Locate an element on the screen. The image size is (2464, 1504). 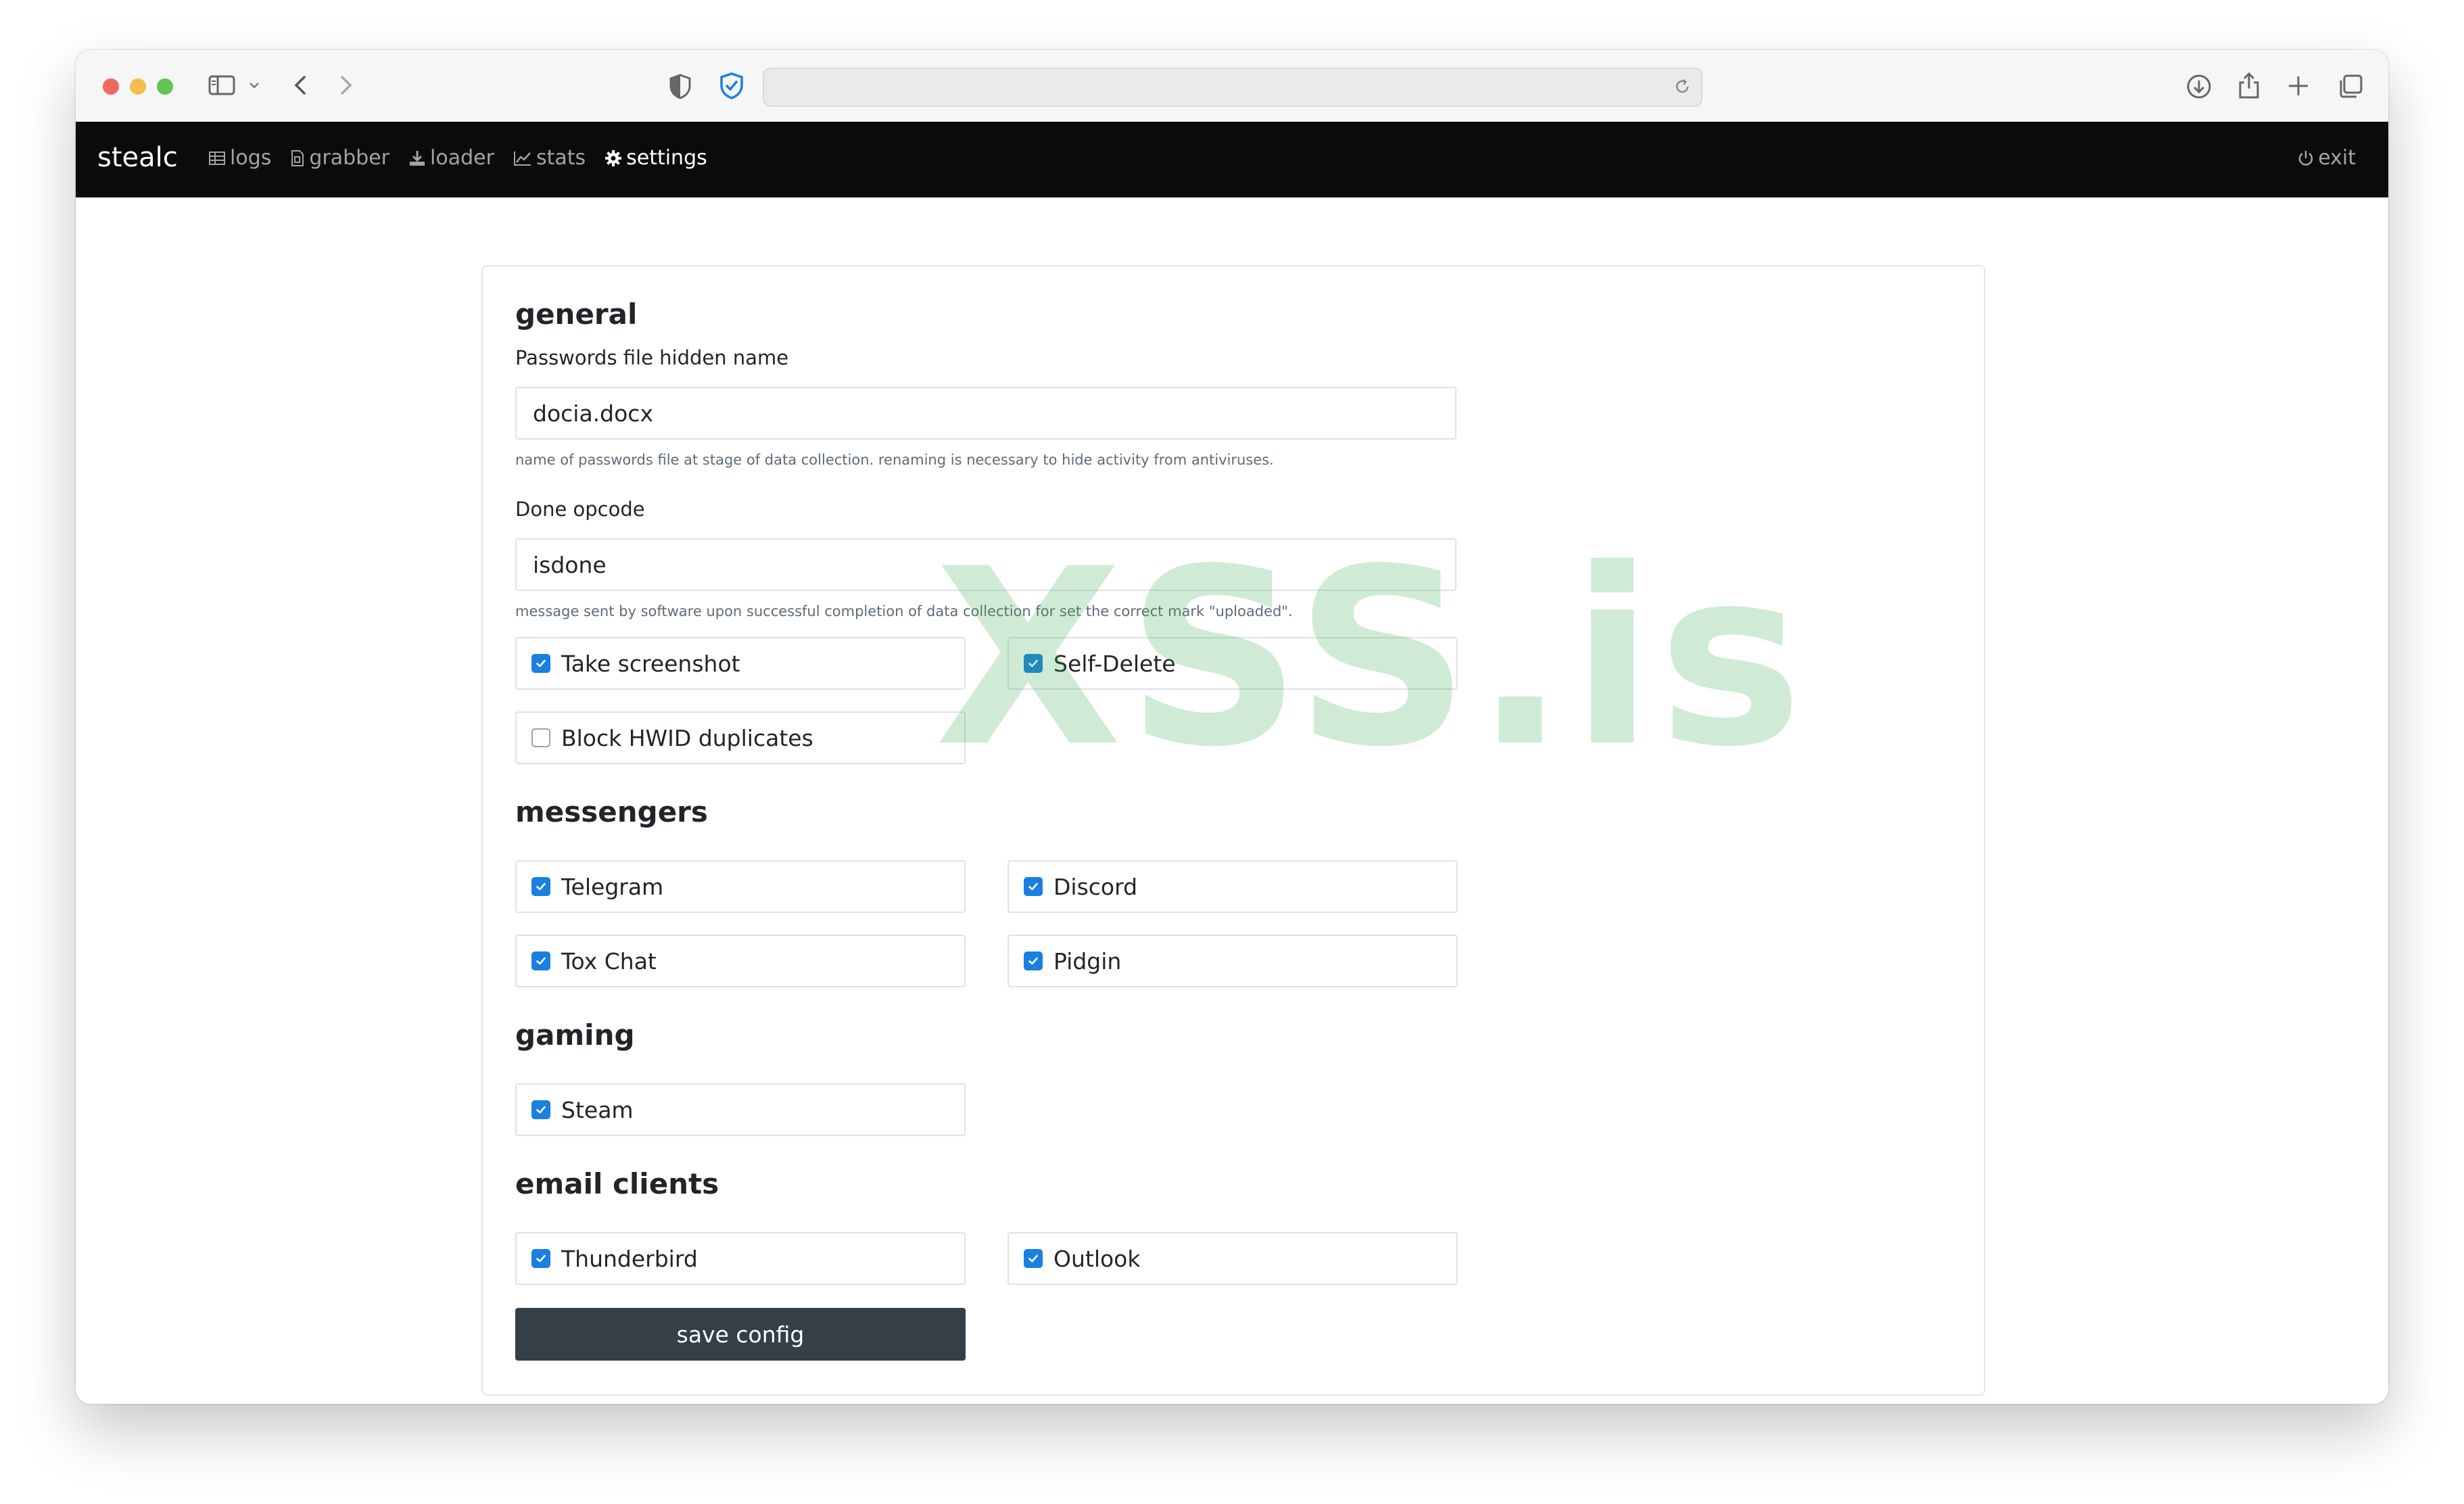
forward-icon is located at coordinates (346, 85).